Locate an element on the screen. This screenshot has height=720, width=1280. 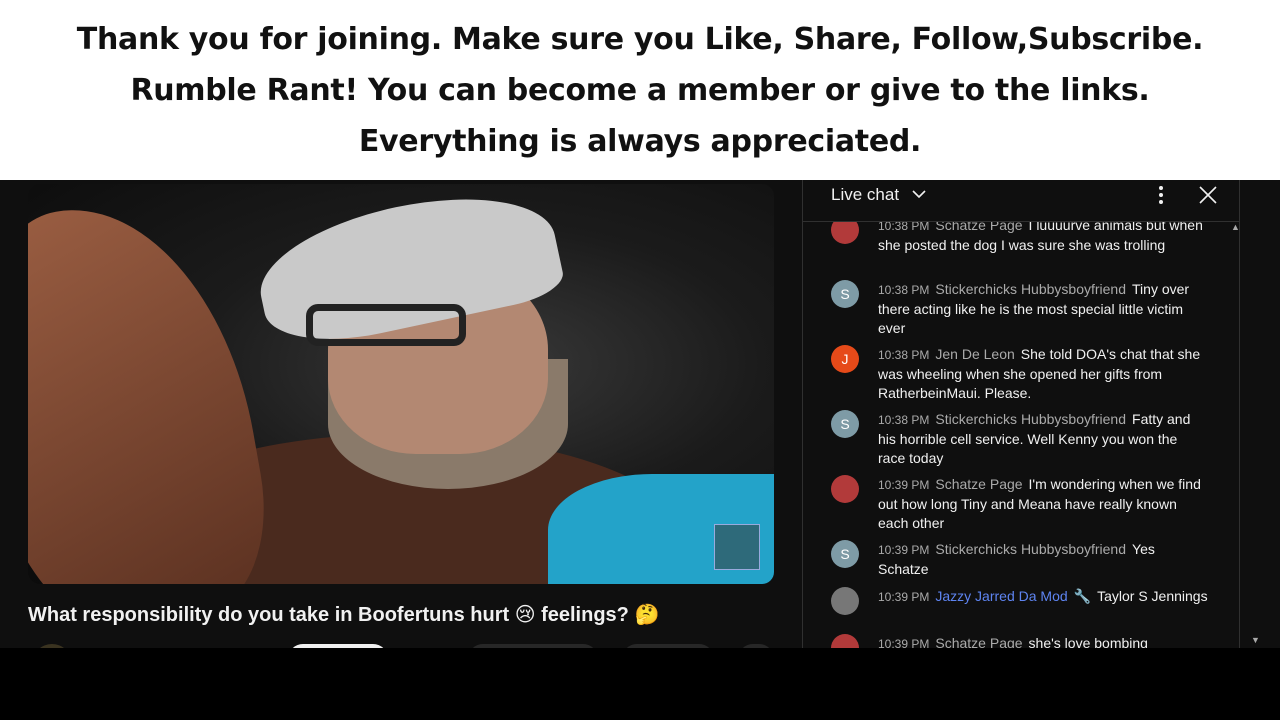
chat-message-body: 10:39 PM Schatze Page she's love bombing is located at coordinates (1043, 641).